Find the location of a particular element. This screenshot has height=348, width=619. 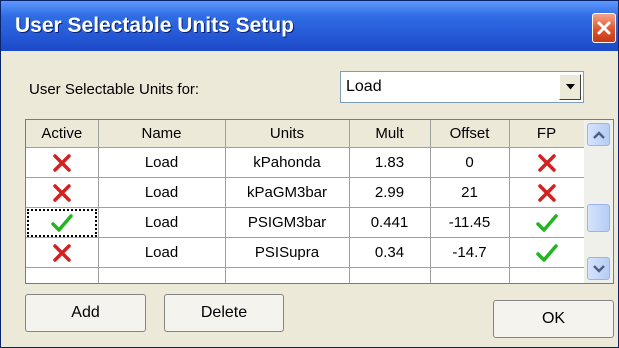

offset-cell: 21 is located at coordinates (470, 192).